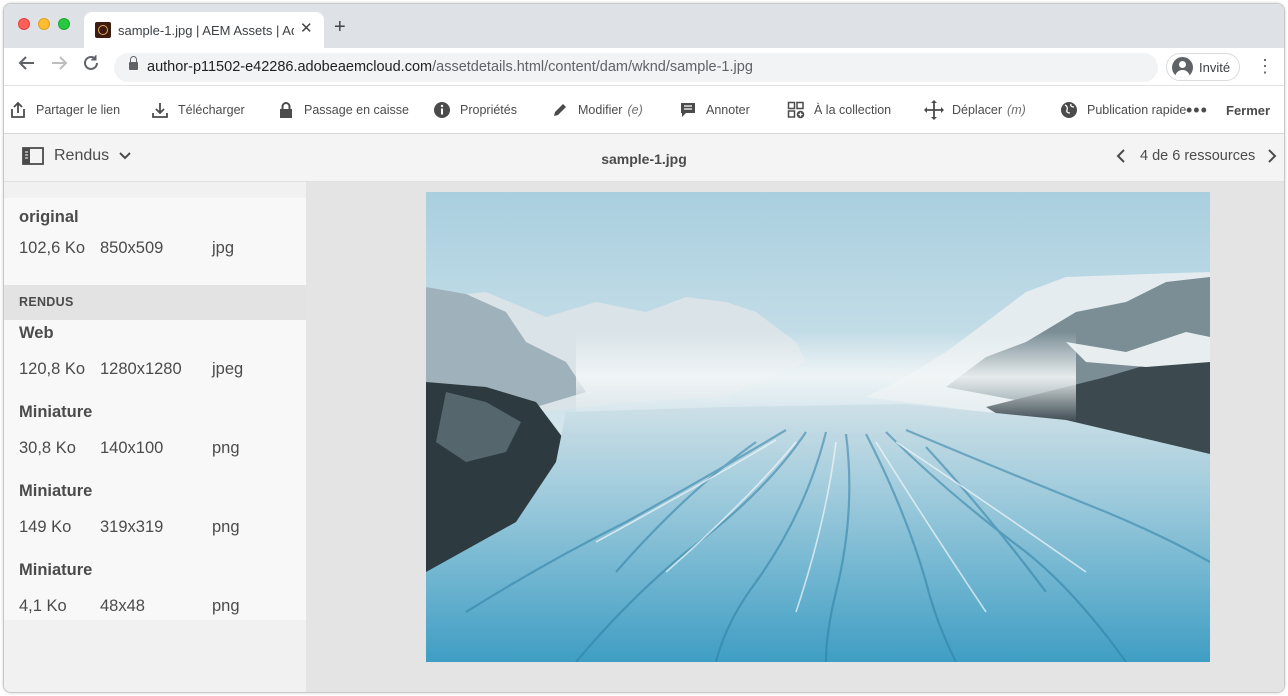  I want to click on move-icon, so click(934, 110).